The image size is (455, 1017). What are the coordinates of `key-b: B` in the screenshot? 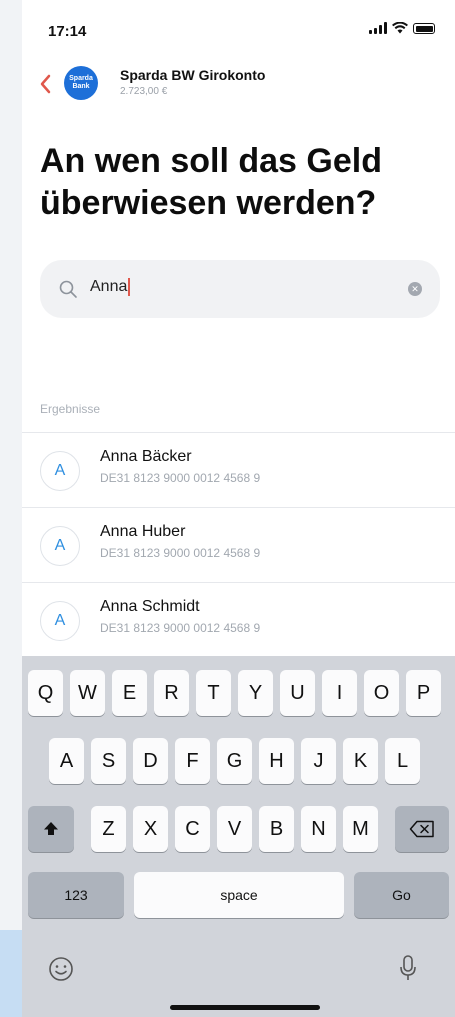 It's located at (276, 829).